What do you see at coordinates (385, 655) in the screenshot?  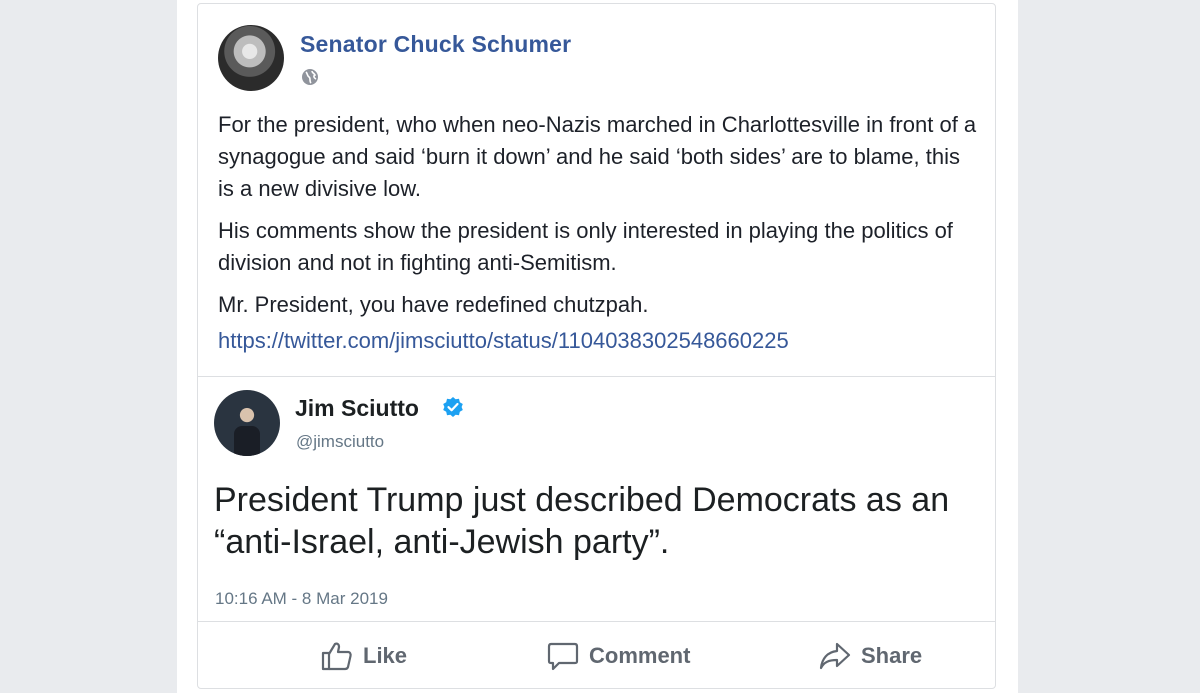 I see `like-label: Like` at bounding box center [385, 655].